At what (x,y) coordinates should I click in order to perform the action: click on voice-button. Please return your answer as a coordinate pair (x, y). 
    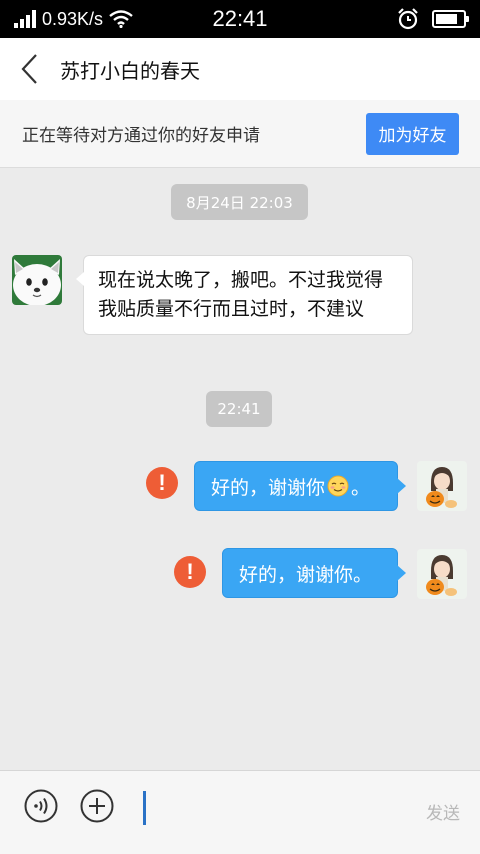
    Looking at the image, I should click on (41, 806).